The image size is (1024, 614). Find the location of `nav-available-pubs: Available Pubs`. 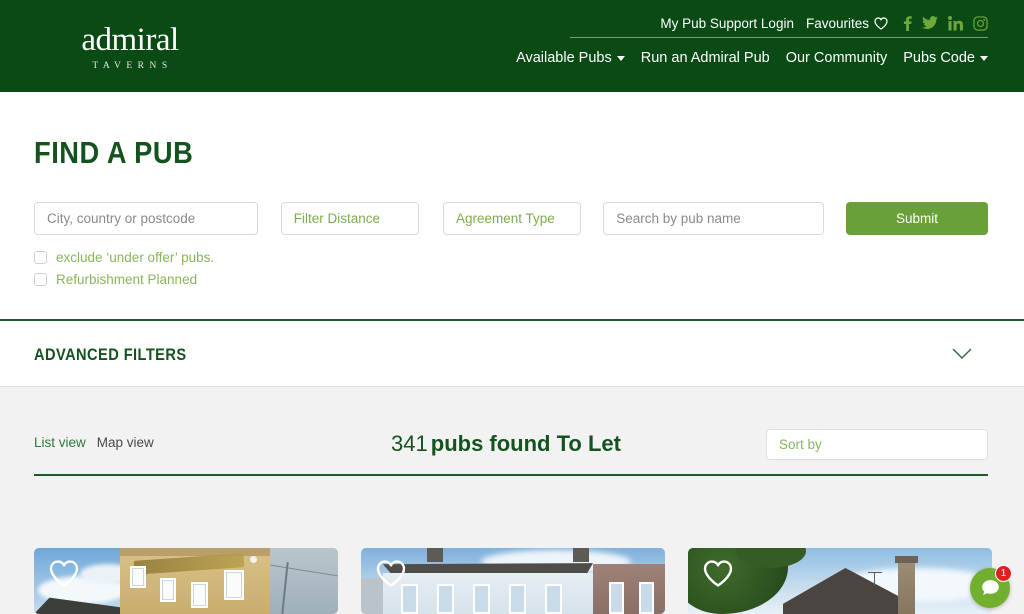

nav-available-pubs: Available Pubs is located at coordinates (570, 58).